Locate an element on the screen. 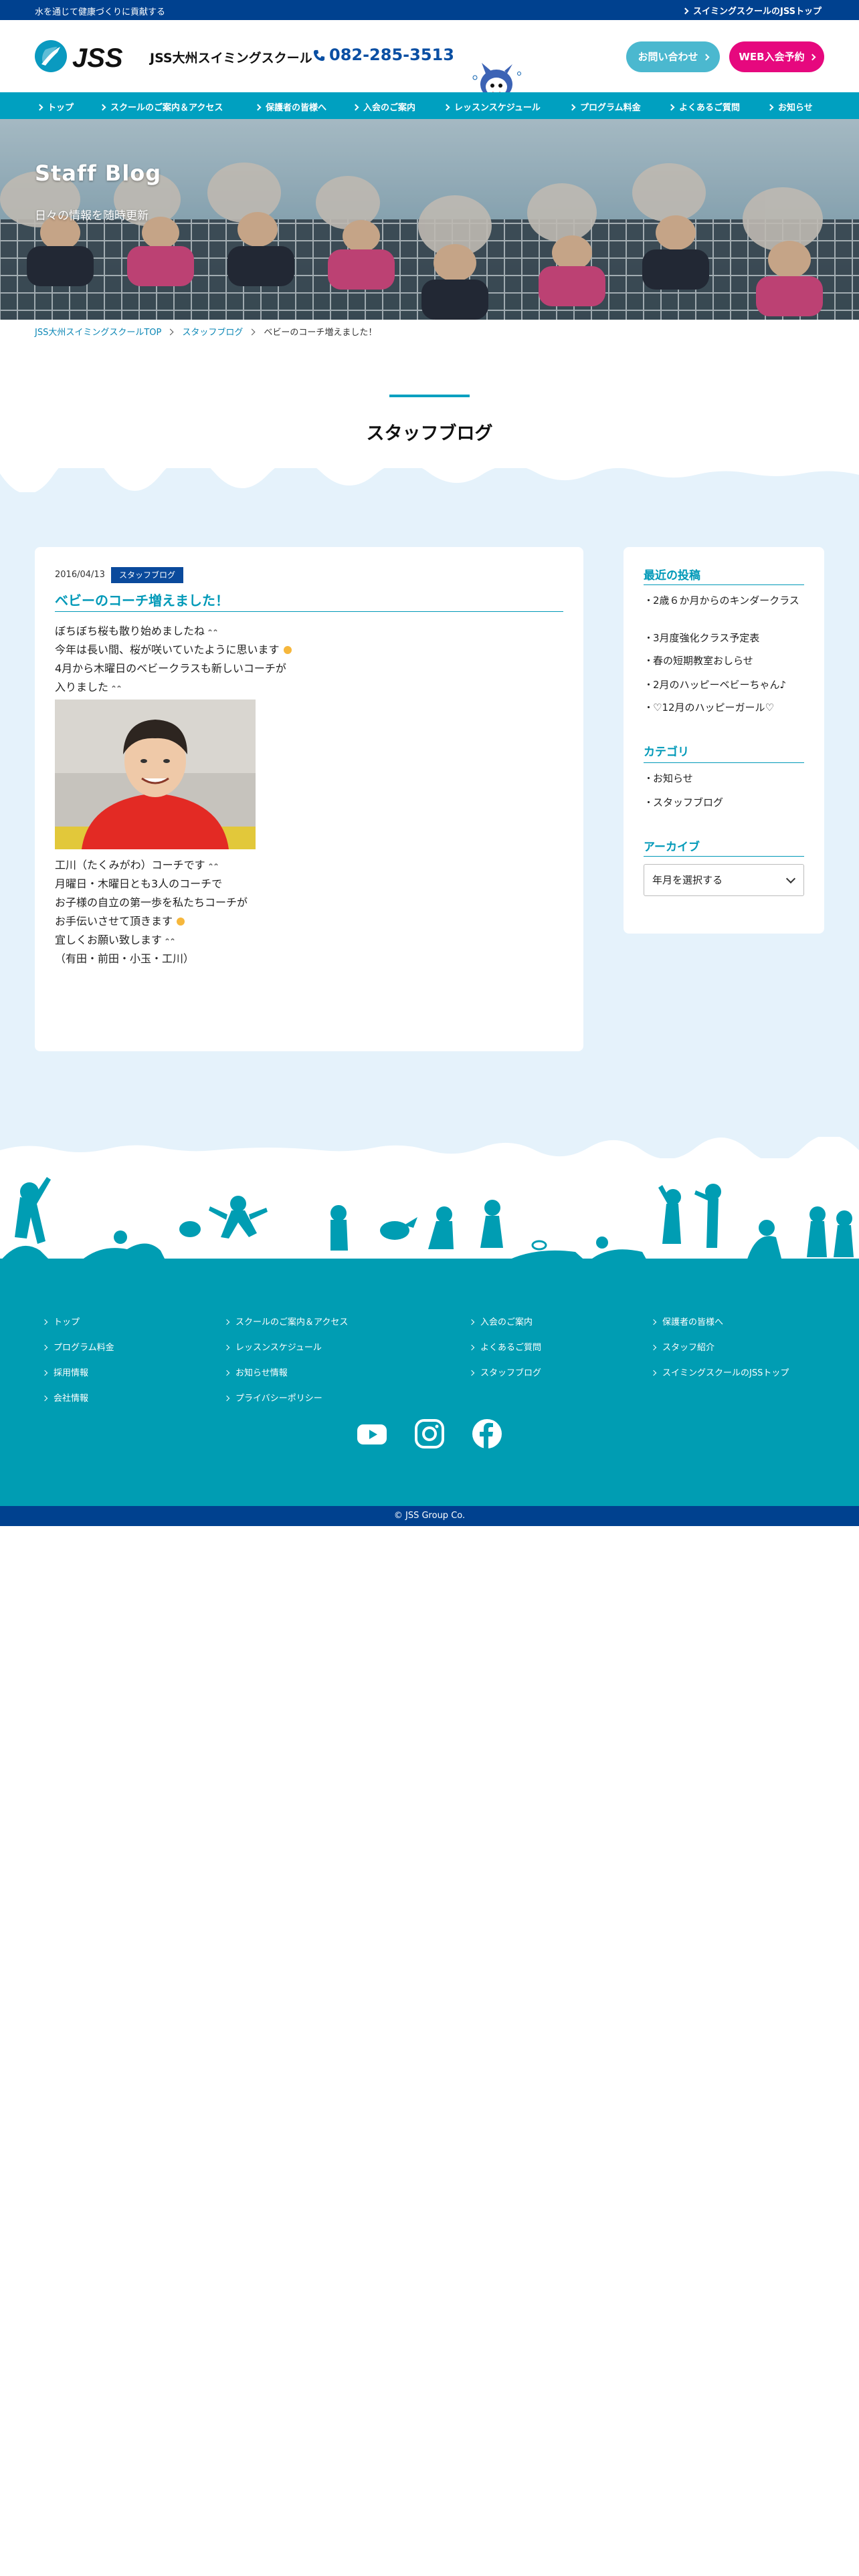 The height and width of the screenshot is (2576, 859). footer-link-news: お知らせ情報 is located at coordinates (256, 1372).